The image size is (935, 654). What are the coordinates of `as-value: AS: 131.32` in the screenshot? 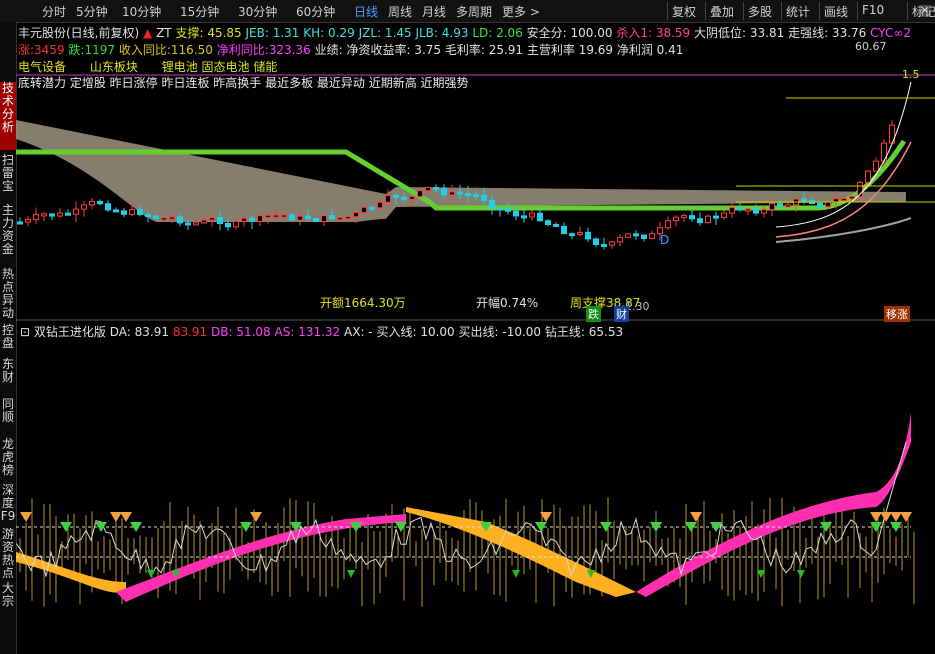 It's located at (307, 332).